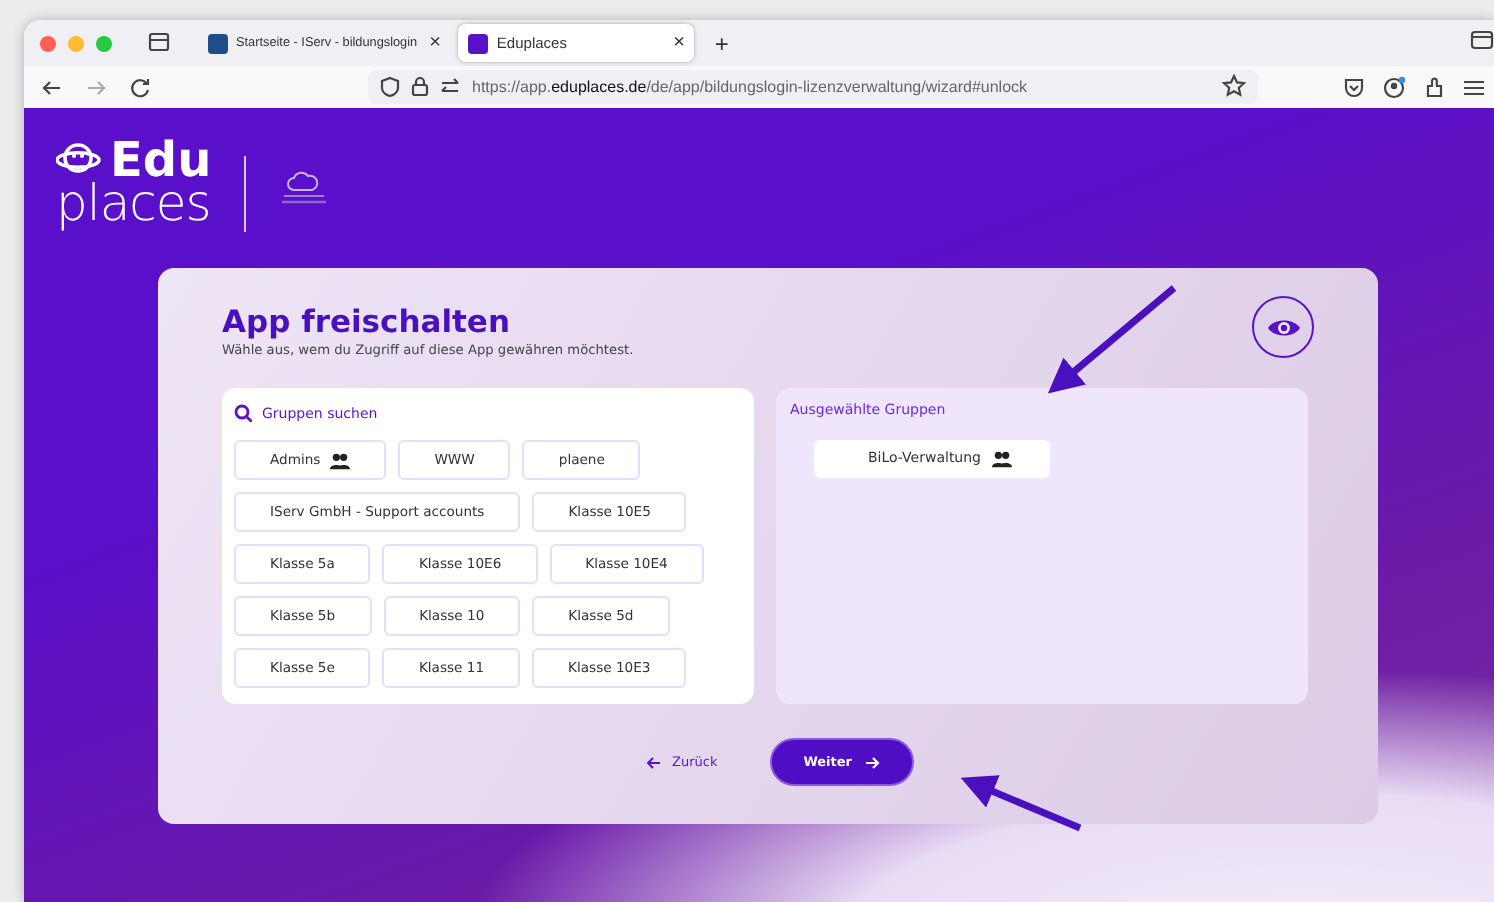 Image resolution: width=1494 pixels, height=902 pixels. Describe the element at coordinates (48, 43) in the screenshot. I see `close-window-button` at that location.